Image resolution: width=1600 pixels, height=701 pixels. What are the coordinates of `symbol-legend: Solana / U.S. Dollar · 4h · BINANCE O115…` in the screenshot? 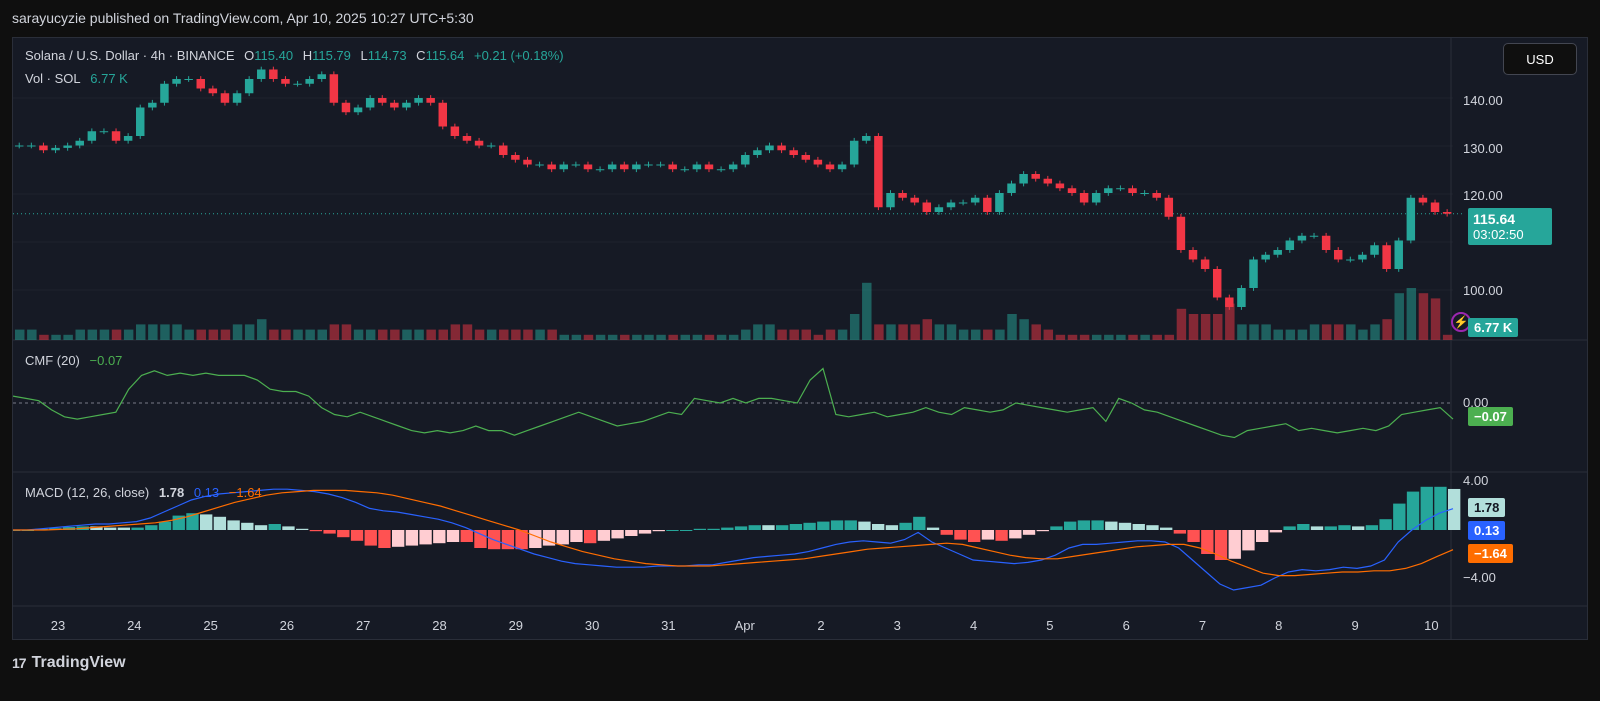 It's located at (294, 55).